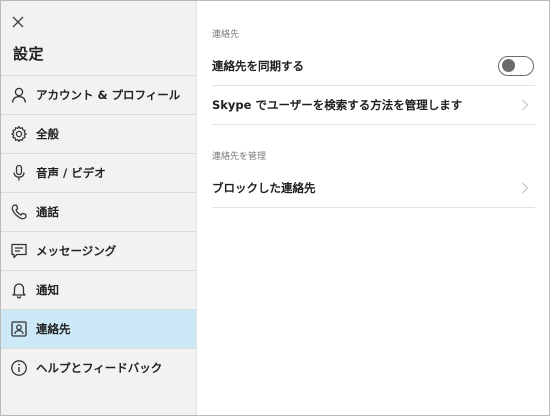  What do you see at coordinates (98, 133) in the screenshot?
I see `sidebar-item-general: 全般` at bounding box center [98, 133].